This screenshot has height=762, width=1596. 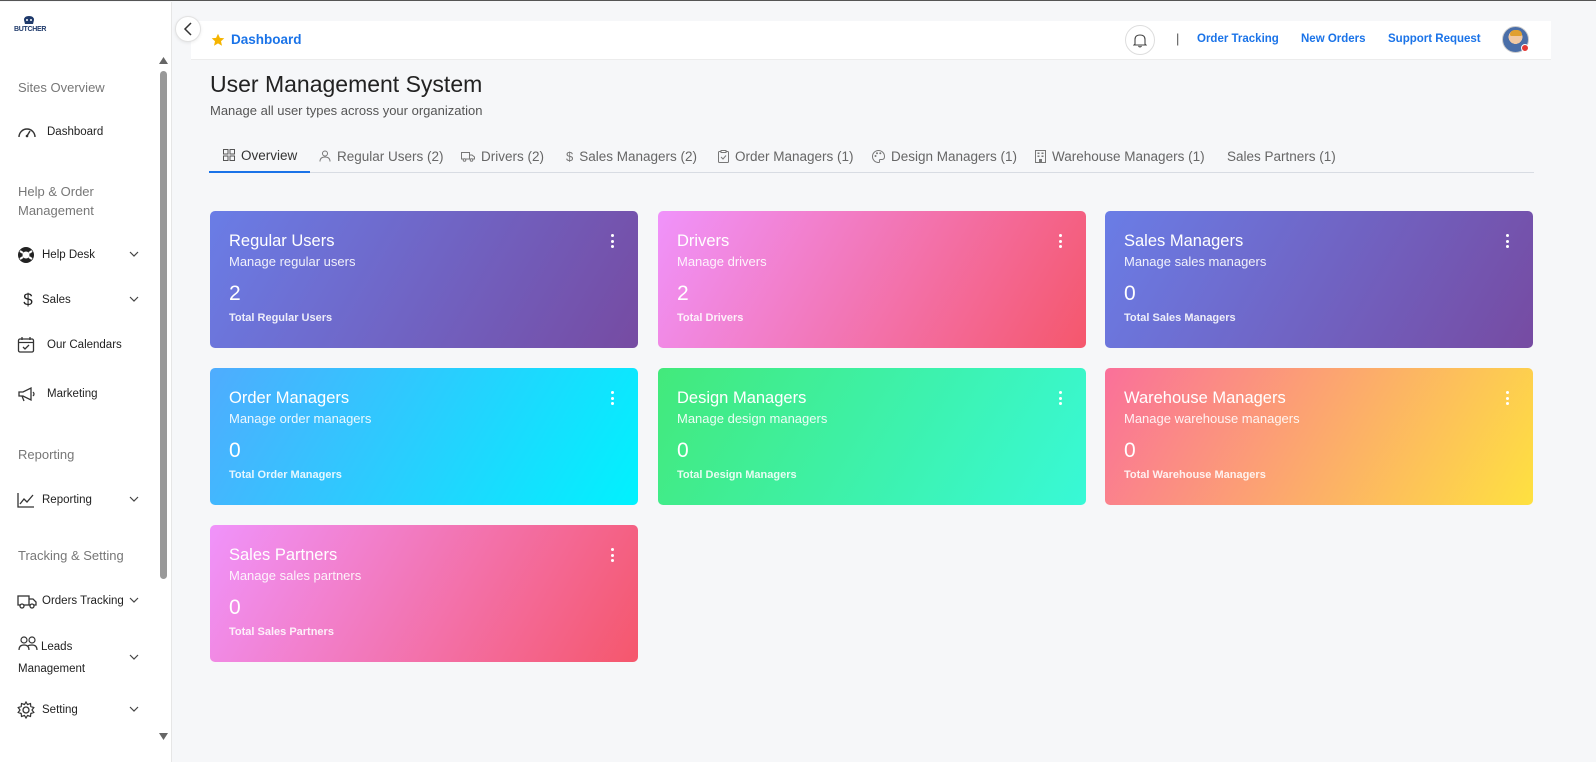 I want to click on brand-logo: BUTCHER, so click(x=30, y=26).